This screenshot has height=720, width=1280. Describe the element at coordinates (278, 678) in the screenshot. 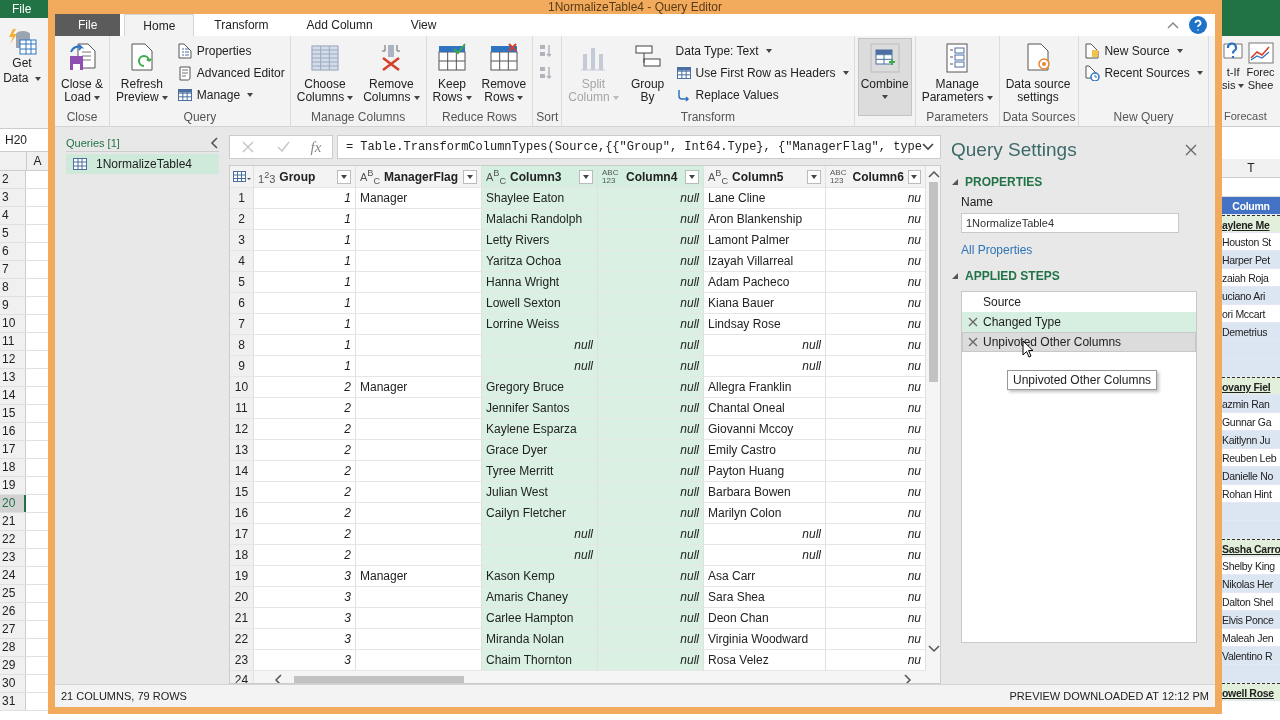

I see `scroll-left-icon` at that location.